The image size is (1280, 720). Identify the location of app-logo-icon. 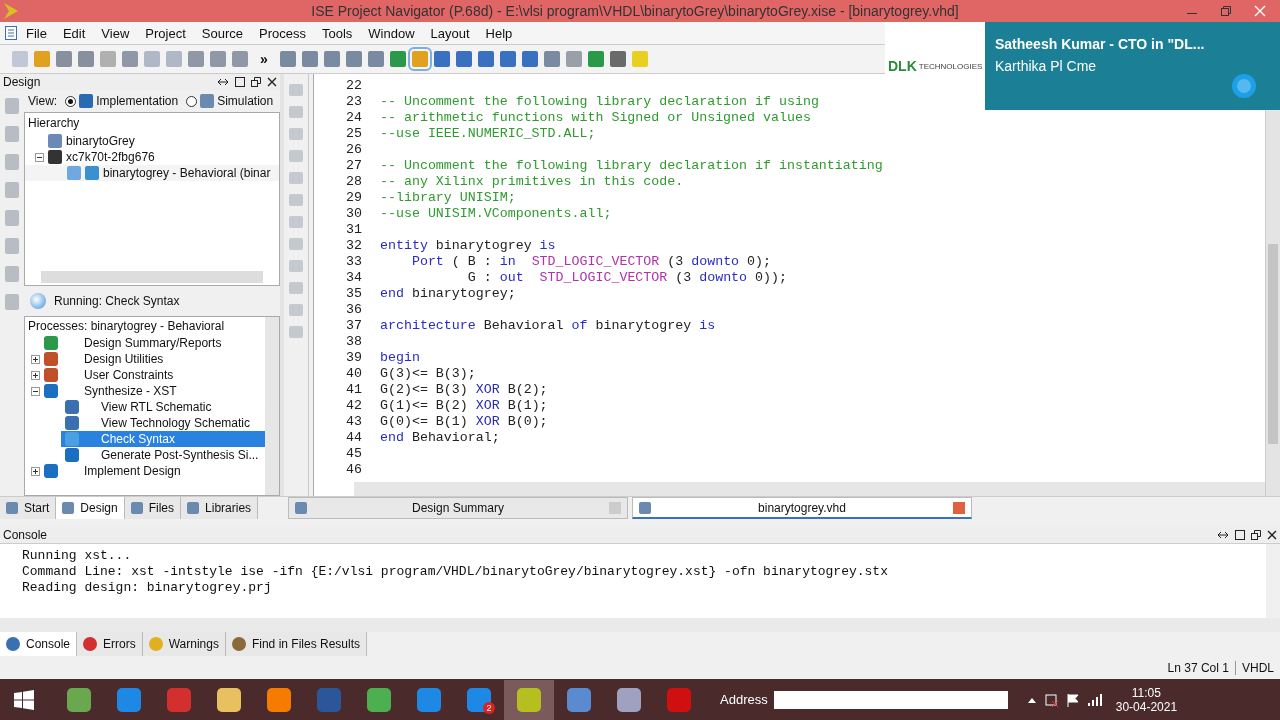
(11, 11).